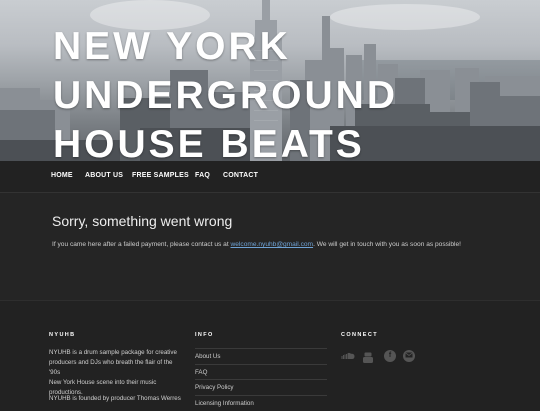 The height and width of the screenshot is (411, 540). What do you see at coordinates (261, 372) in the screenshot?
I see `footer-link-faq: FAQ` at bounding box center [261, 372].